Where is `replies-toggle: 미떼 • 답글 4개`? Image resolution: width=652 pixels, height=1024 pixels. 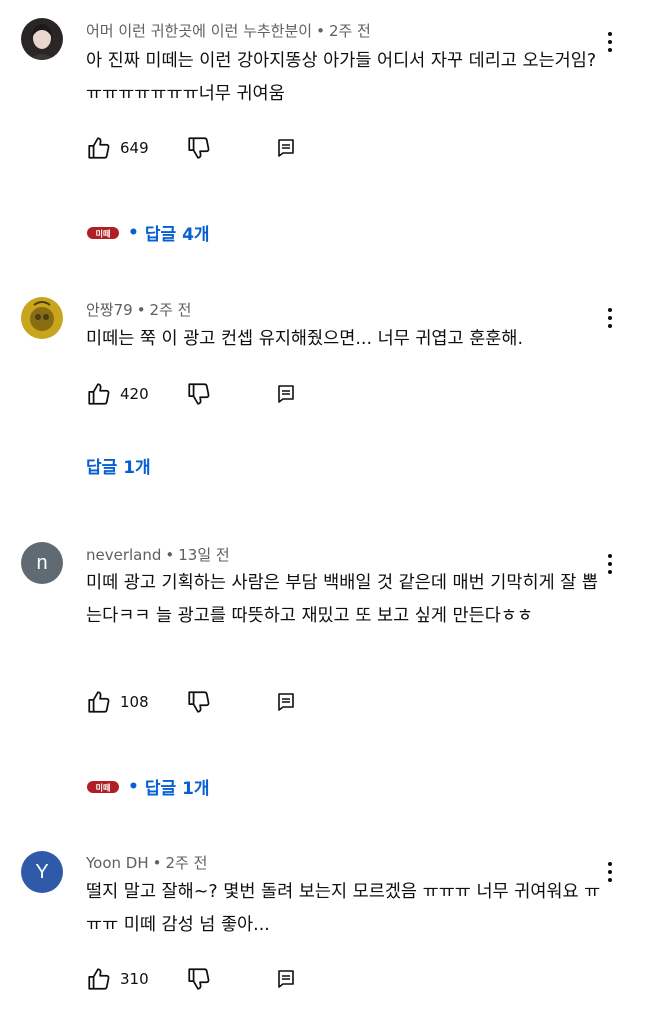
replies-toggle: 미떼 • 답글 4개 is located at coordinates (148, 232).